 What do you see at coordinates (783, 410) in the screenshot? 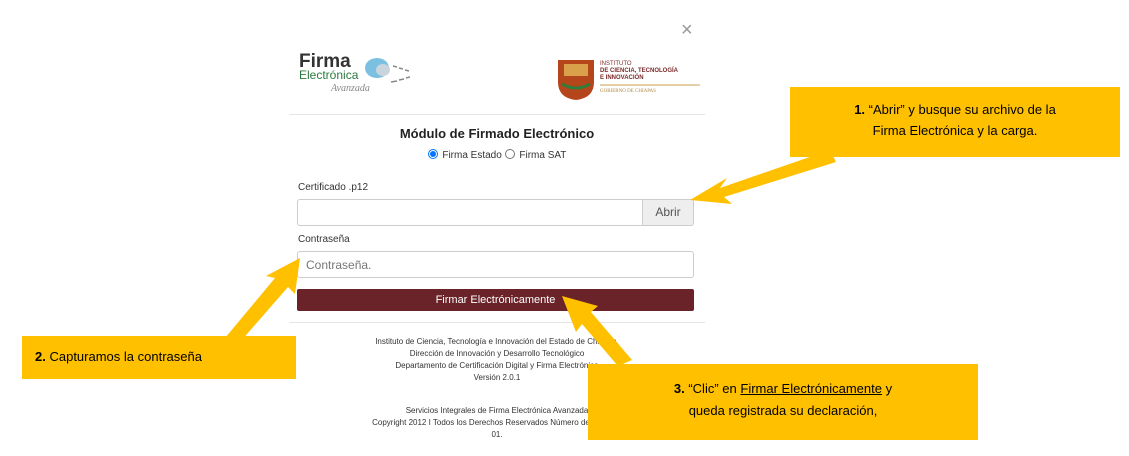
I see `callout-3-line2: queda registrada su declaración,` at bounding box center [783, 410].